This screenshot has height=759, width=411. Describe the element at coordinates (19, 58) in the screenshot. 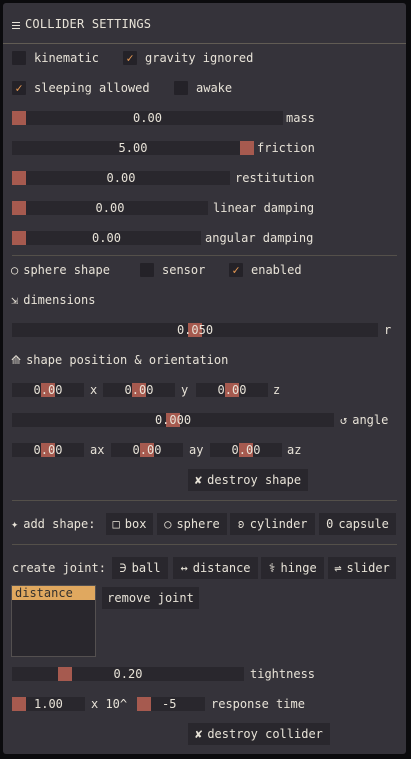

I see `kinematic-checkbox` at that location.